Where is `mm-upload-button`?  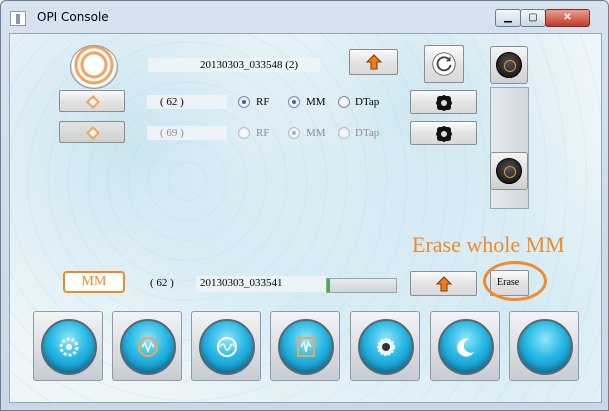
mm-upload-button is located at coordinates (443, 283).